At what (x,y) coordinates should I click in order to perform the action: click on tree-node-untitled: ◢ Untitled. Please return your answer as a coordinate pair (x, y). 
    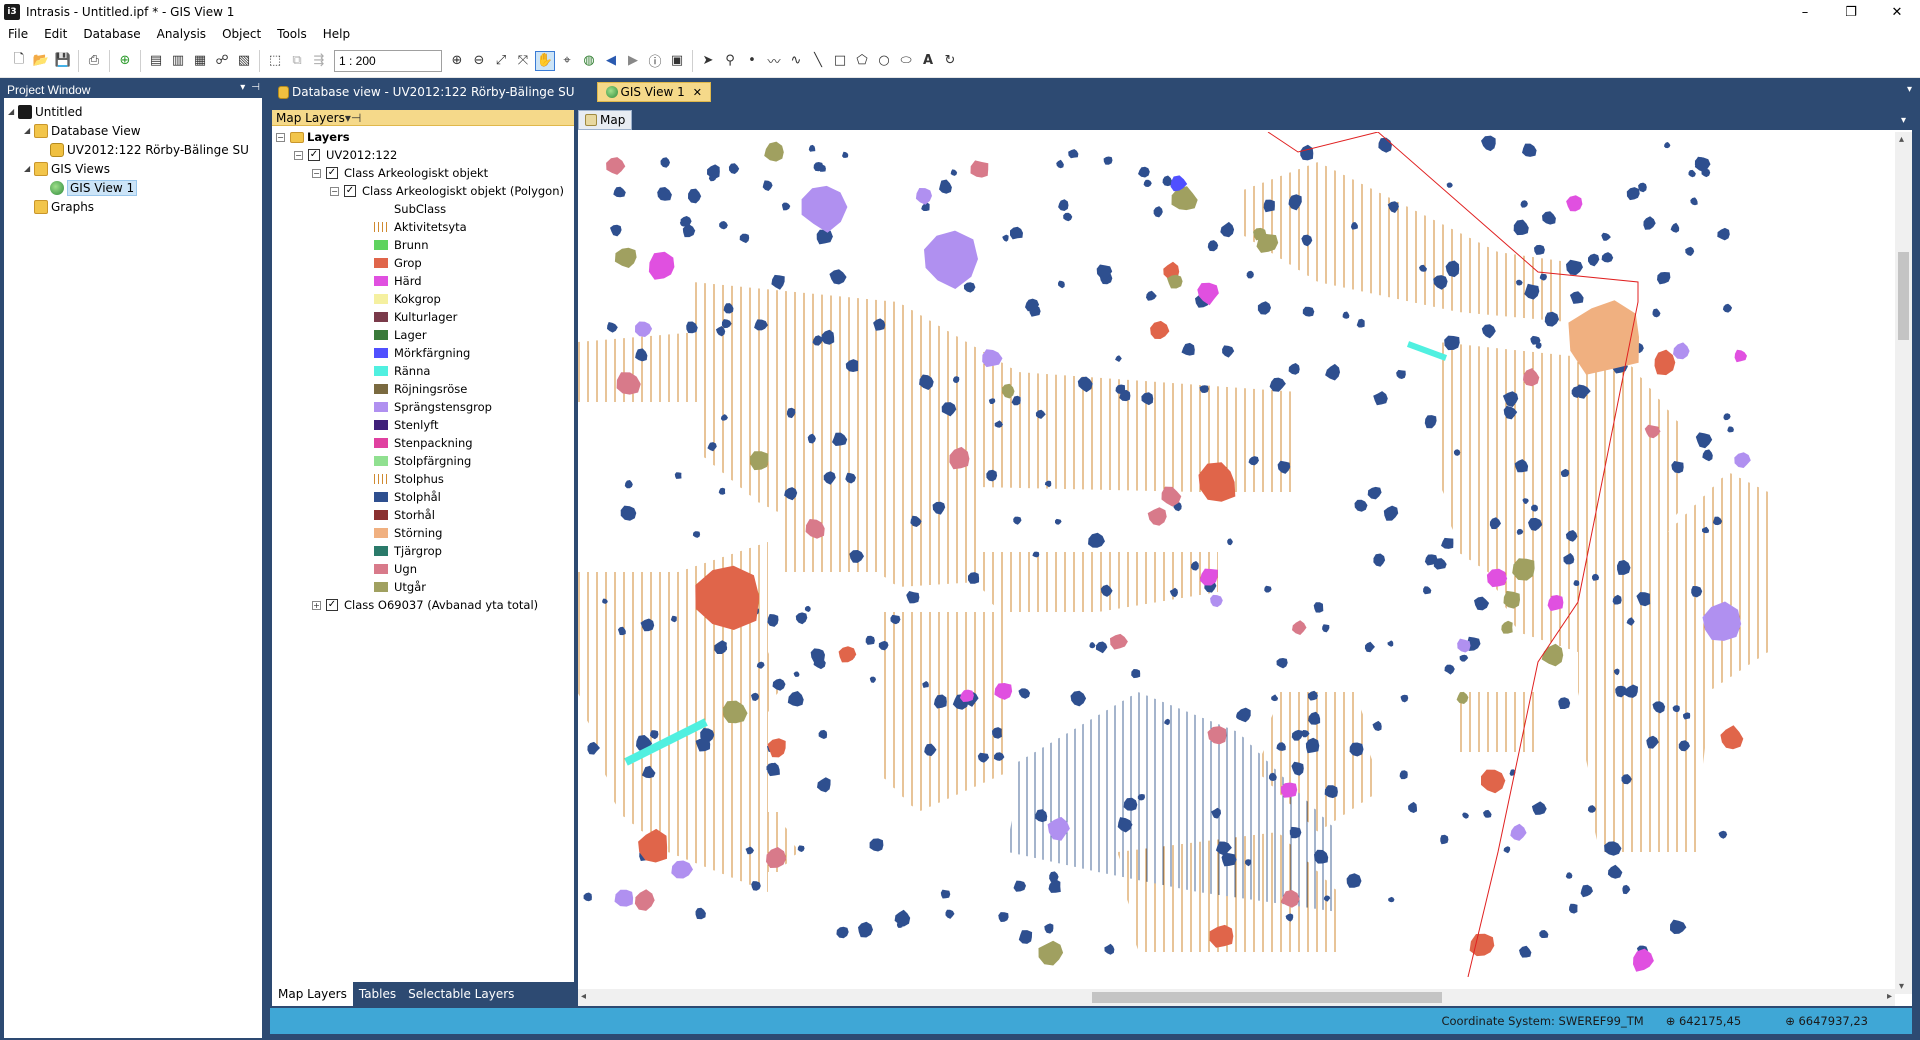
    Looking at the image, I should click on (135, 111).